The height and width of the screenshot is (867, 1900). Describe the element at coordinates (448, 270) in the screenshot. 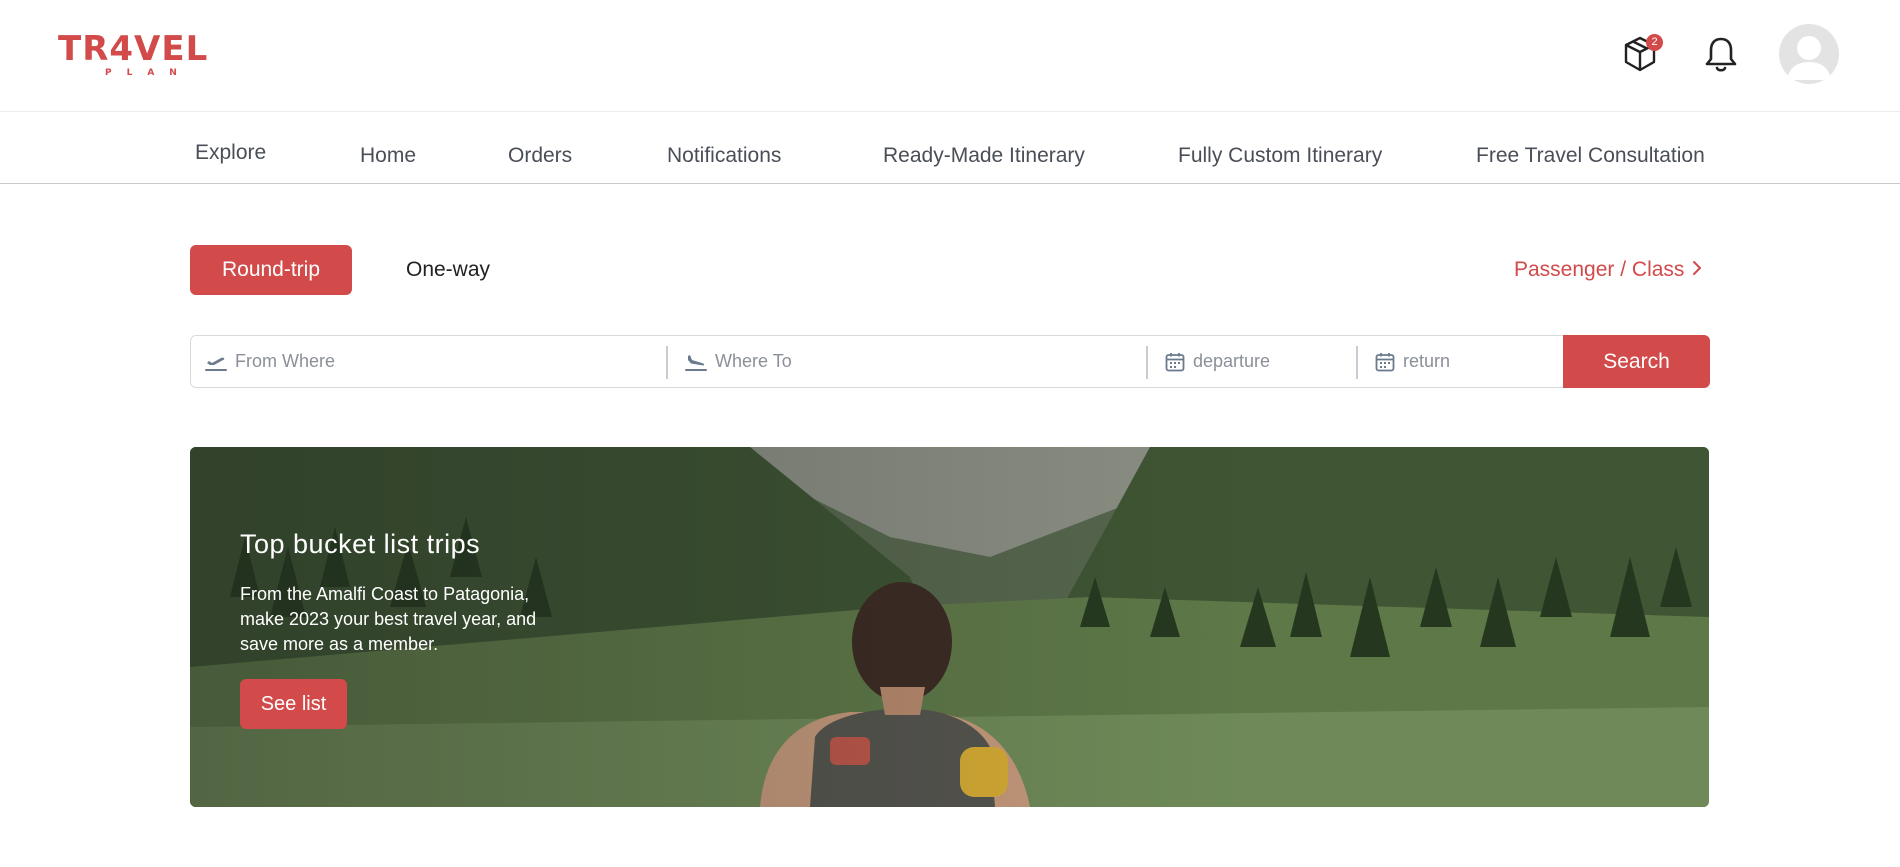

I see `one-way-button: One-way` at that location.